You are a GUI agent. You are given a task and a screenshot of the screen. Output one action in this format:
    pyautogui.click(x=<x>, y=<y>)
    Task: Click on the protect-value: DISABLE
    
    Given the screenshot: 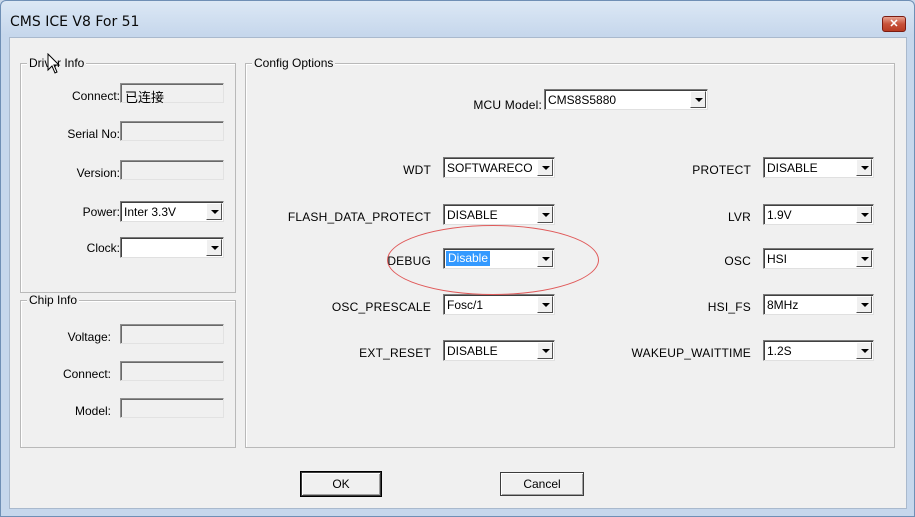 What is the action you would take?
    pyautogui.click(x=792, y=168)
    